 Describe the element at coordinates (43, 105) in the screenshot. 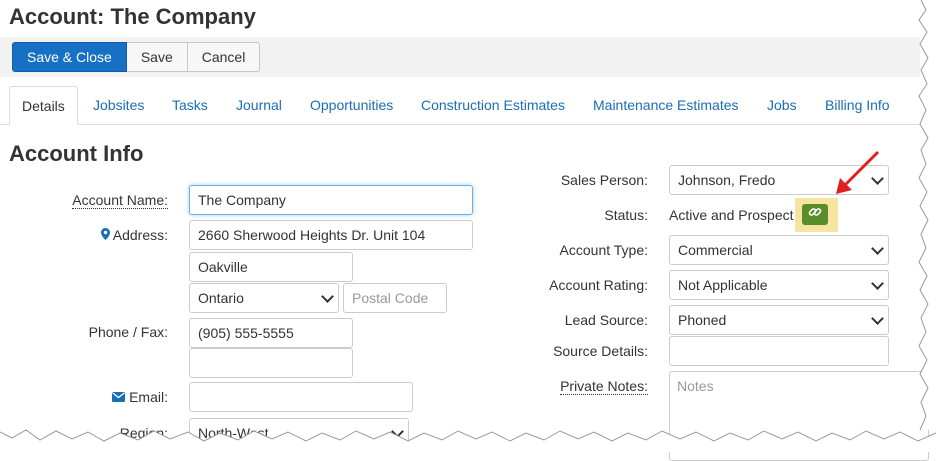

I see `tab-details: Details` at that location.